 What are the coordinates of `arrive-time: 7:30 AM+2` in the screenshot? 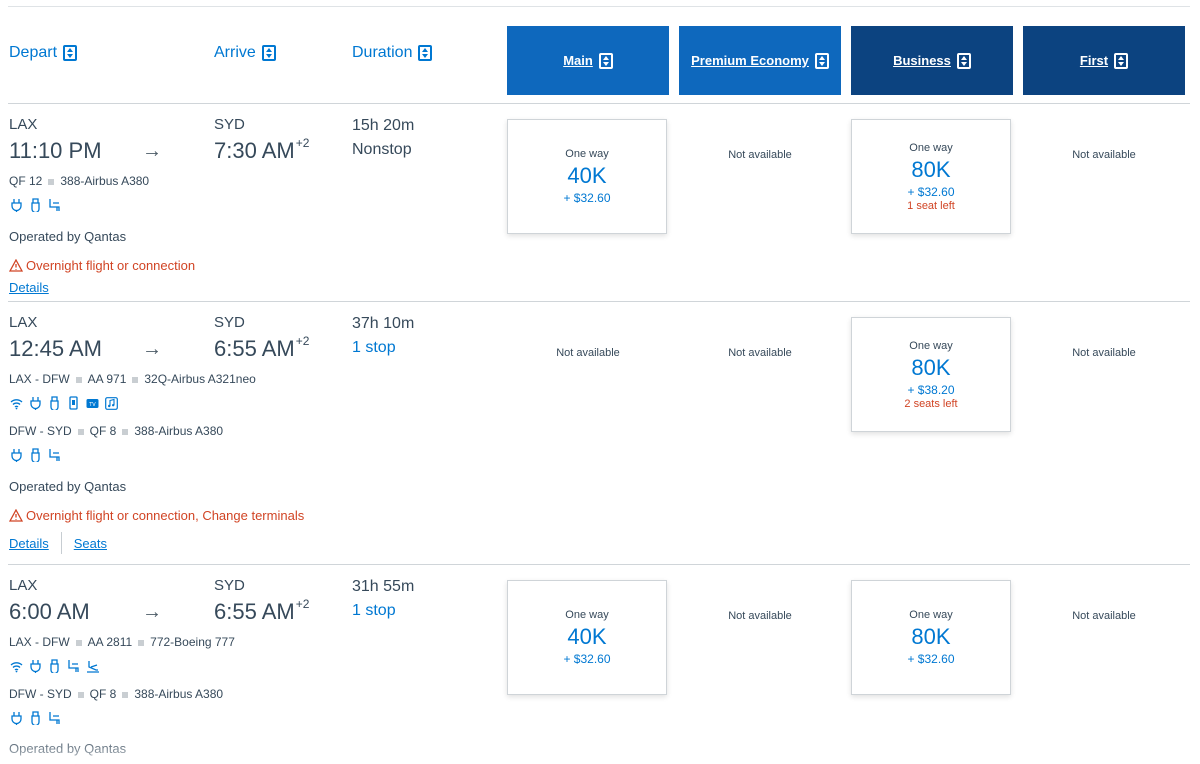 It's located at (262, 149).